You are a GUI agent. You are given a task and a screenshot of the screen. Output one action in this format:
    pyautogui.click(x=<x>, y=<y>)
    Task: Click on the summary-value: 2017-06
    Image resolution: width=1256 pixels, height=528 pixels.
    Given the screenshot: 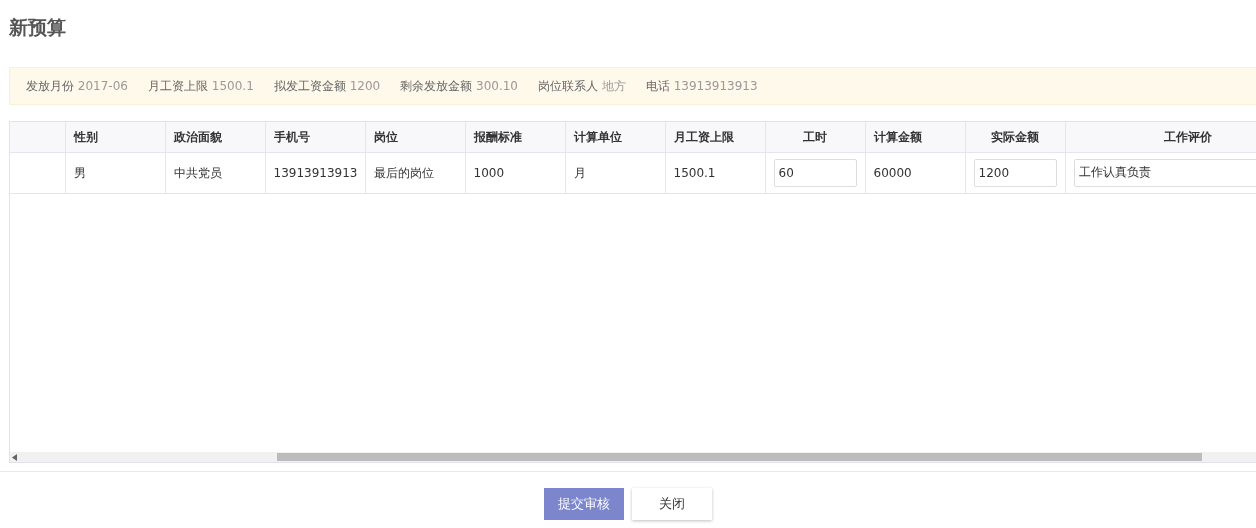 What is the action you would take?
    pyautogui.click(x=102, y=86)
    